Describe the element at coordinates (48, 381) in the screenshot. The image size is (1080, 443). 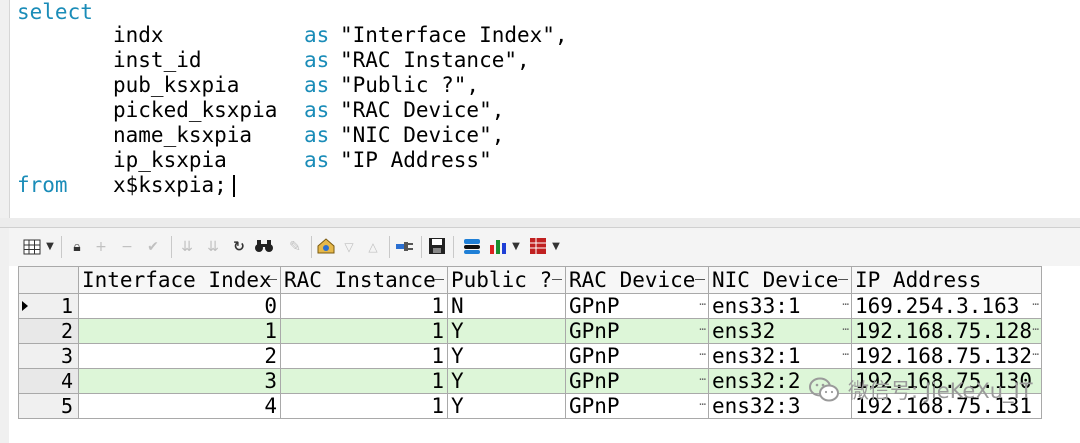
I see `row-number: 4` at that location.